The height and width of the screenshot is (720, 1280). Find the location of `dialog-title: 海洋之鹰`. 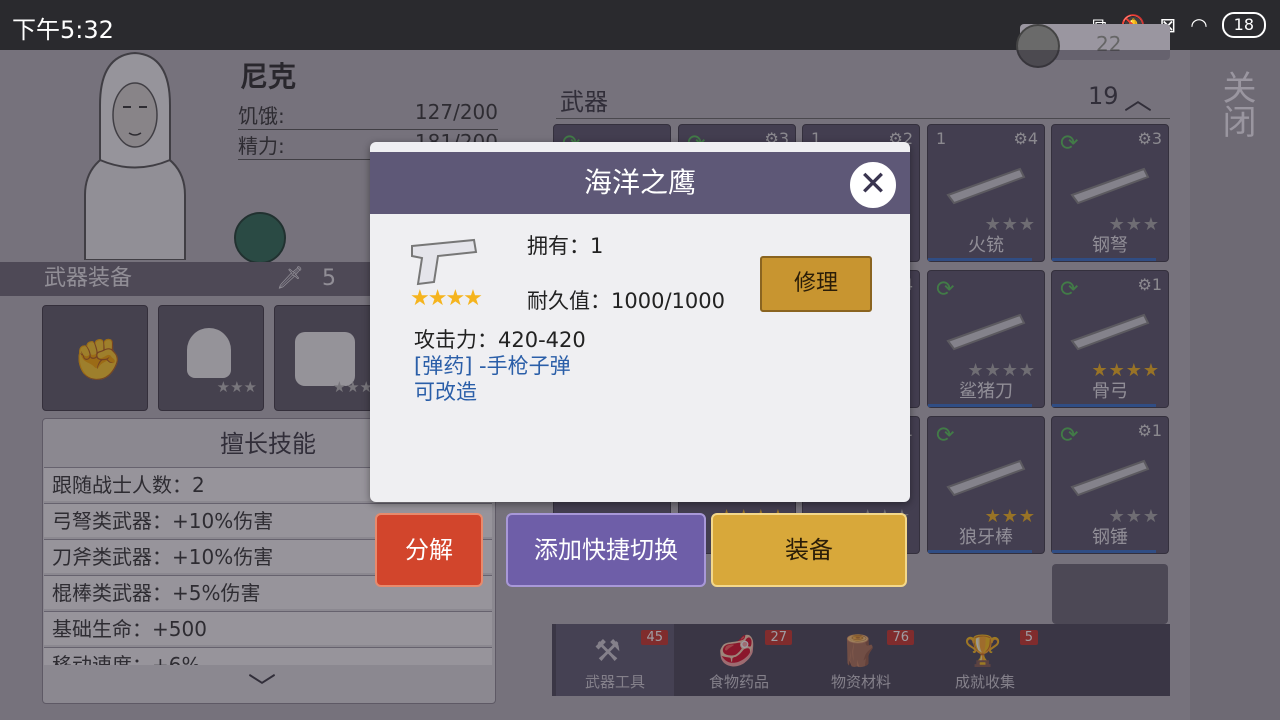

dialog-title: 海洋之鹰 is located at coordinates (640, 183).